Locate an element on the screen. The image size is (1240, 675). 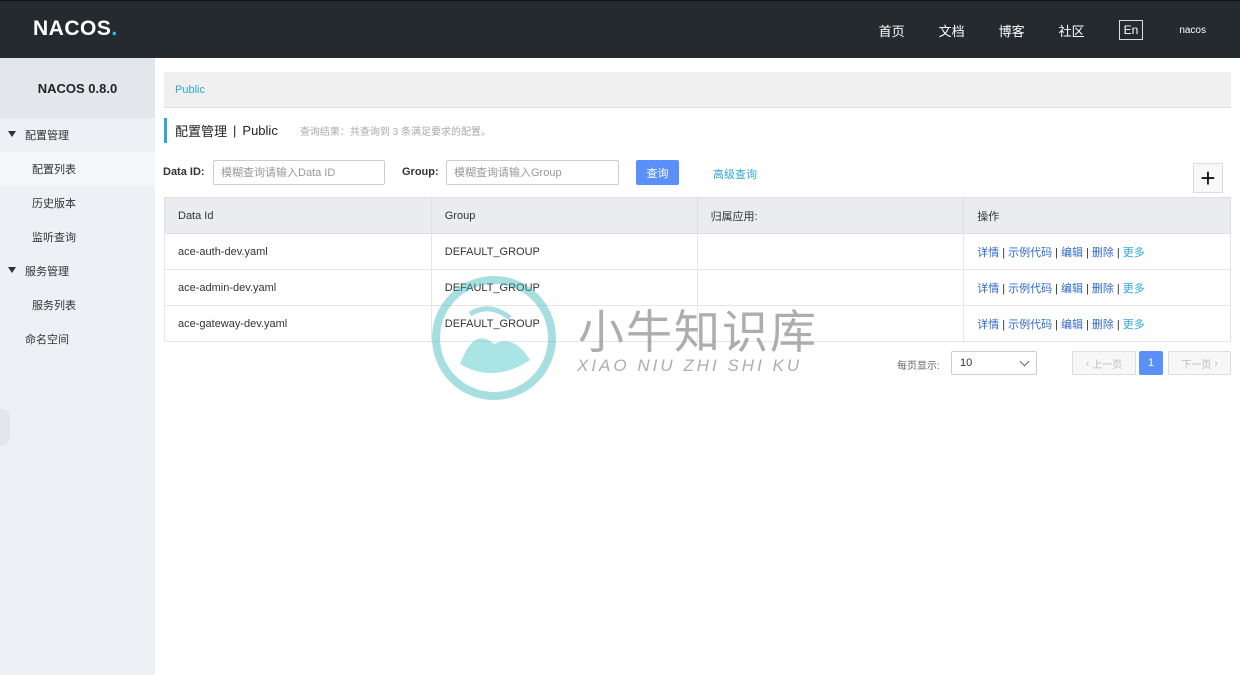
sidebar-item-listener-query: 监听查询 is located at coordinates (77, 237).